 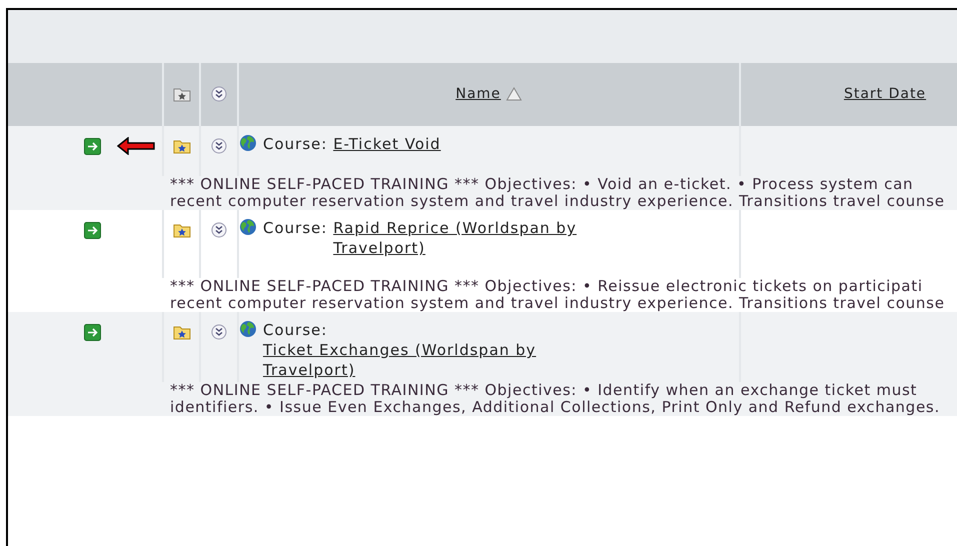 I want to click on course-description: *** ONLINE SELF-PACED TRAINING *** Objectives: • Reissue electronic tickets on participati, so click(x=547, y=286).